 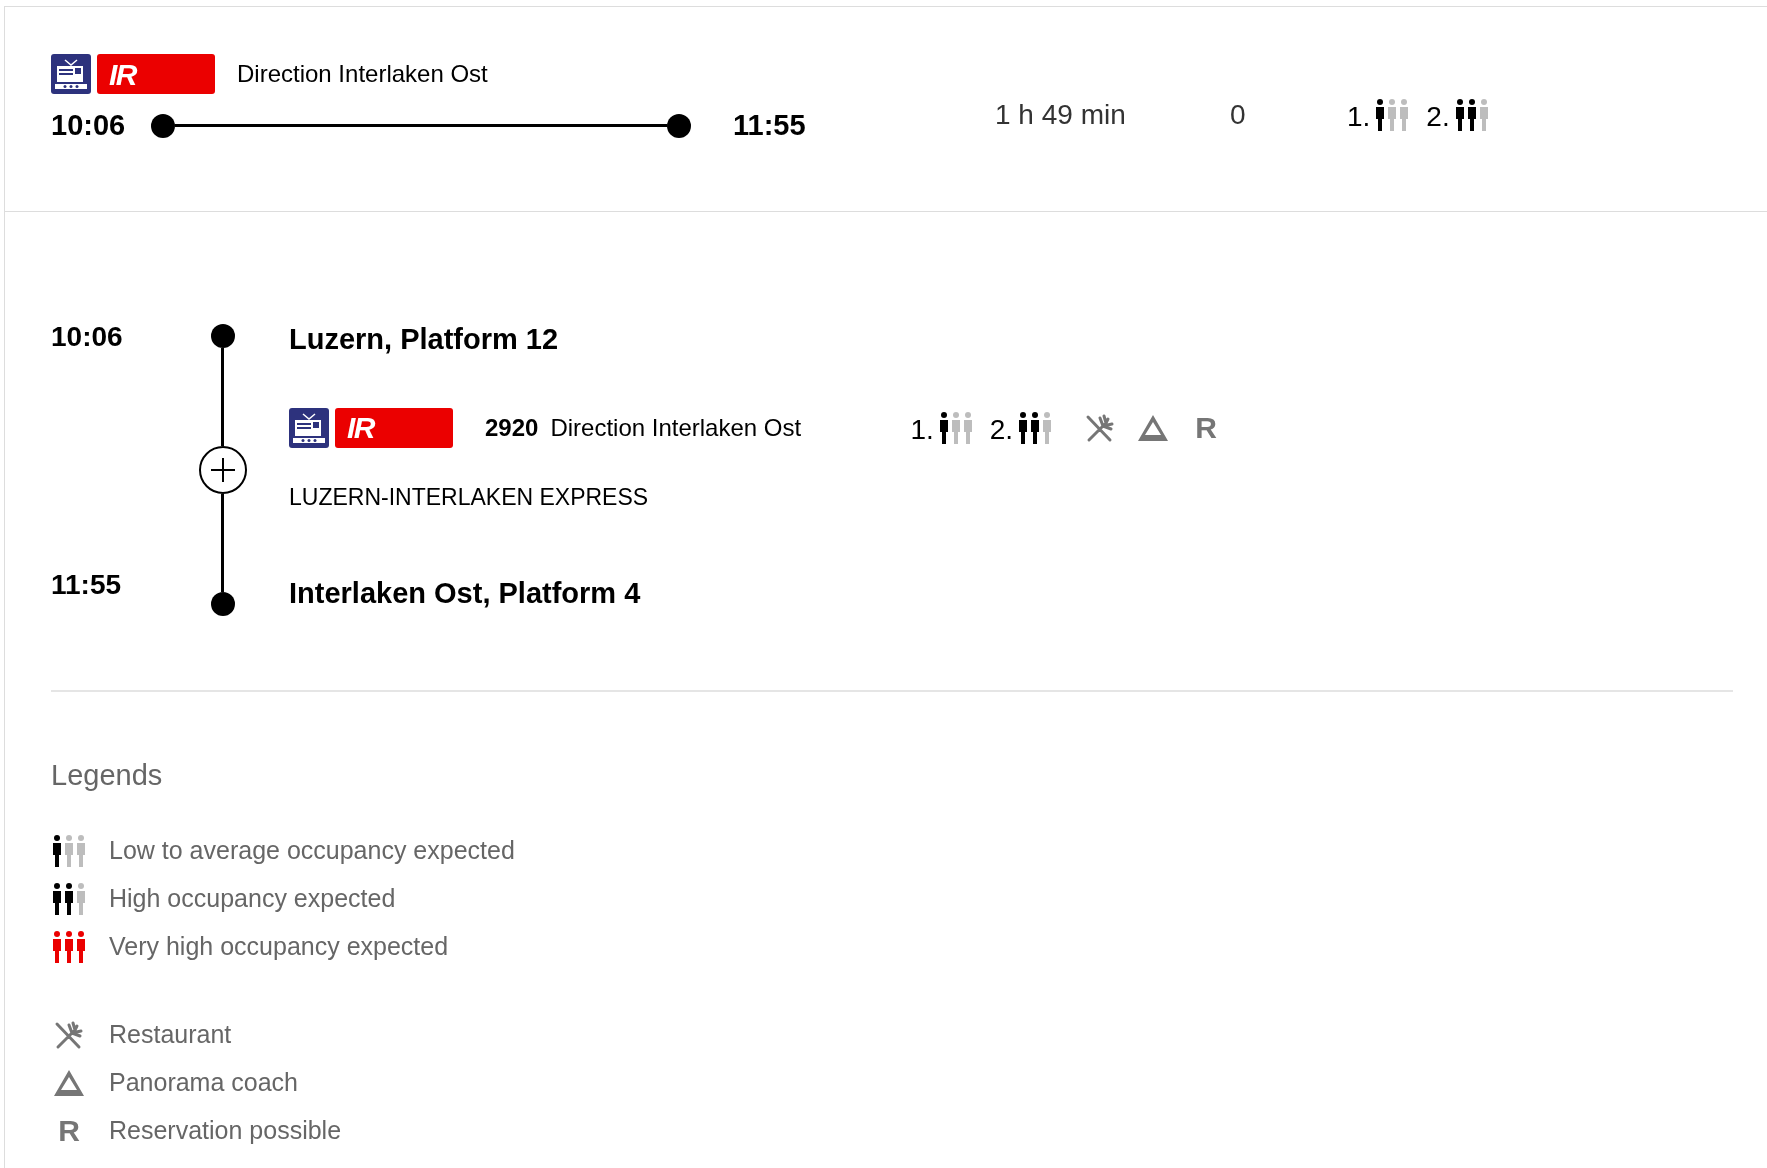 What do you see at coordinates (1238, 115) in the screenshot?
I see `changes-count: 0` at bounding box center [1238, 115].